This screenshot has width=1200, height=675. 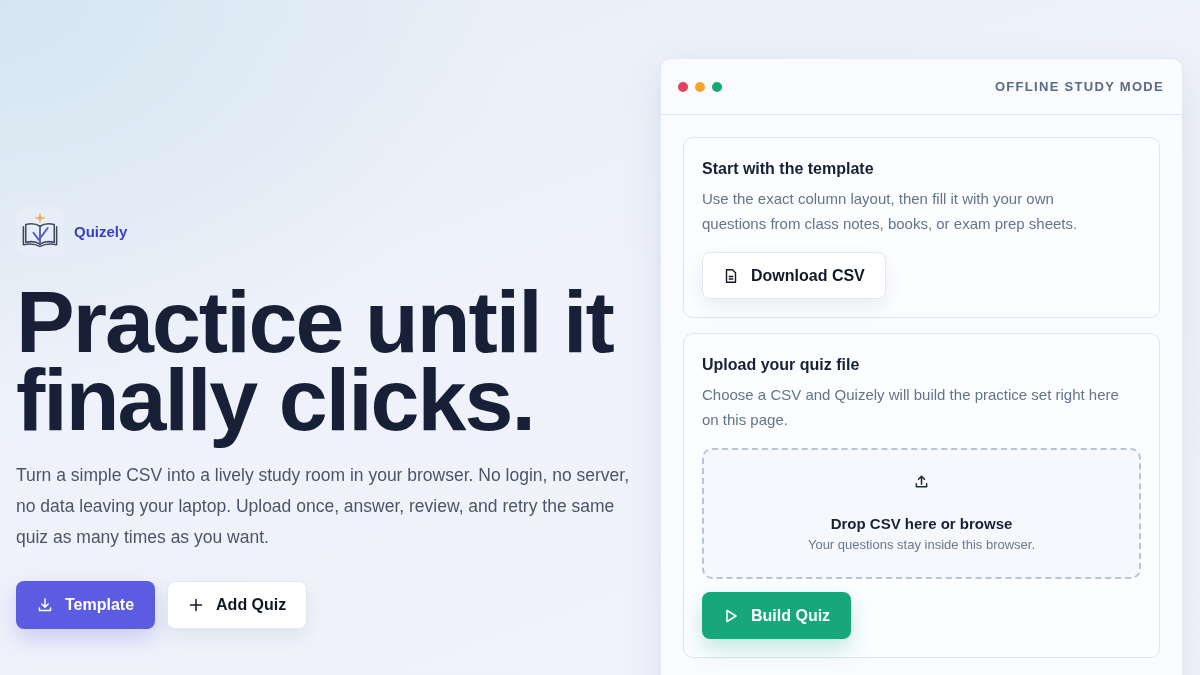 I want to click on plus-icon, so click(x=196, y=605).